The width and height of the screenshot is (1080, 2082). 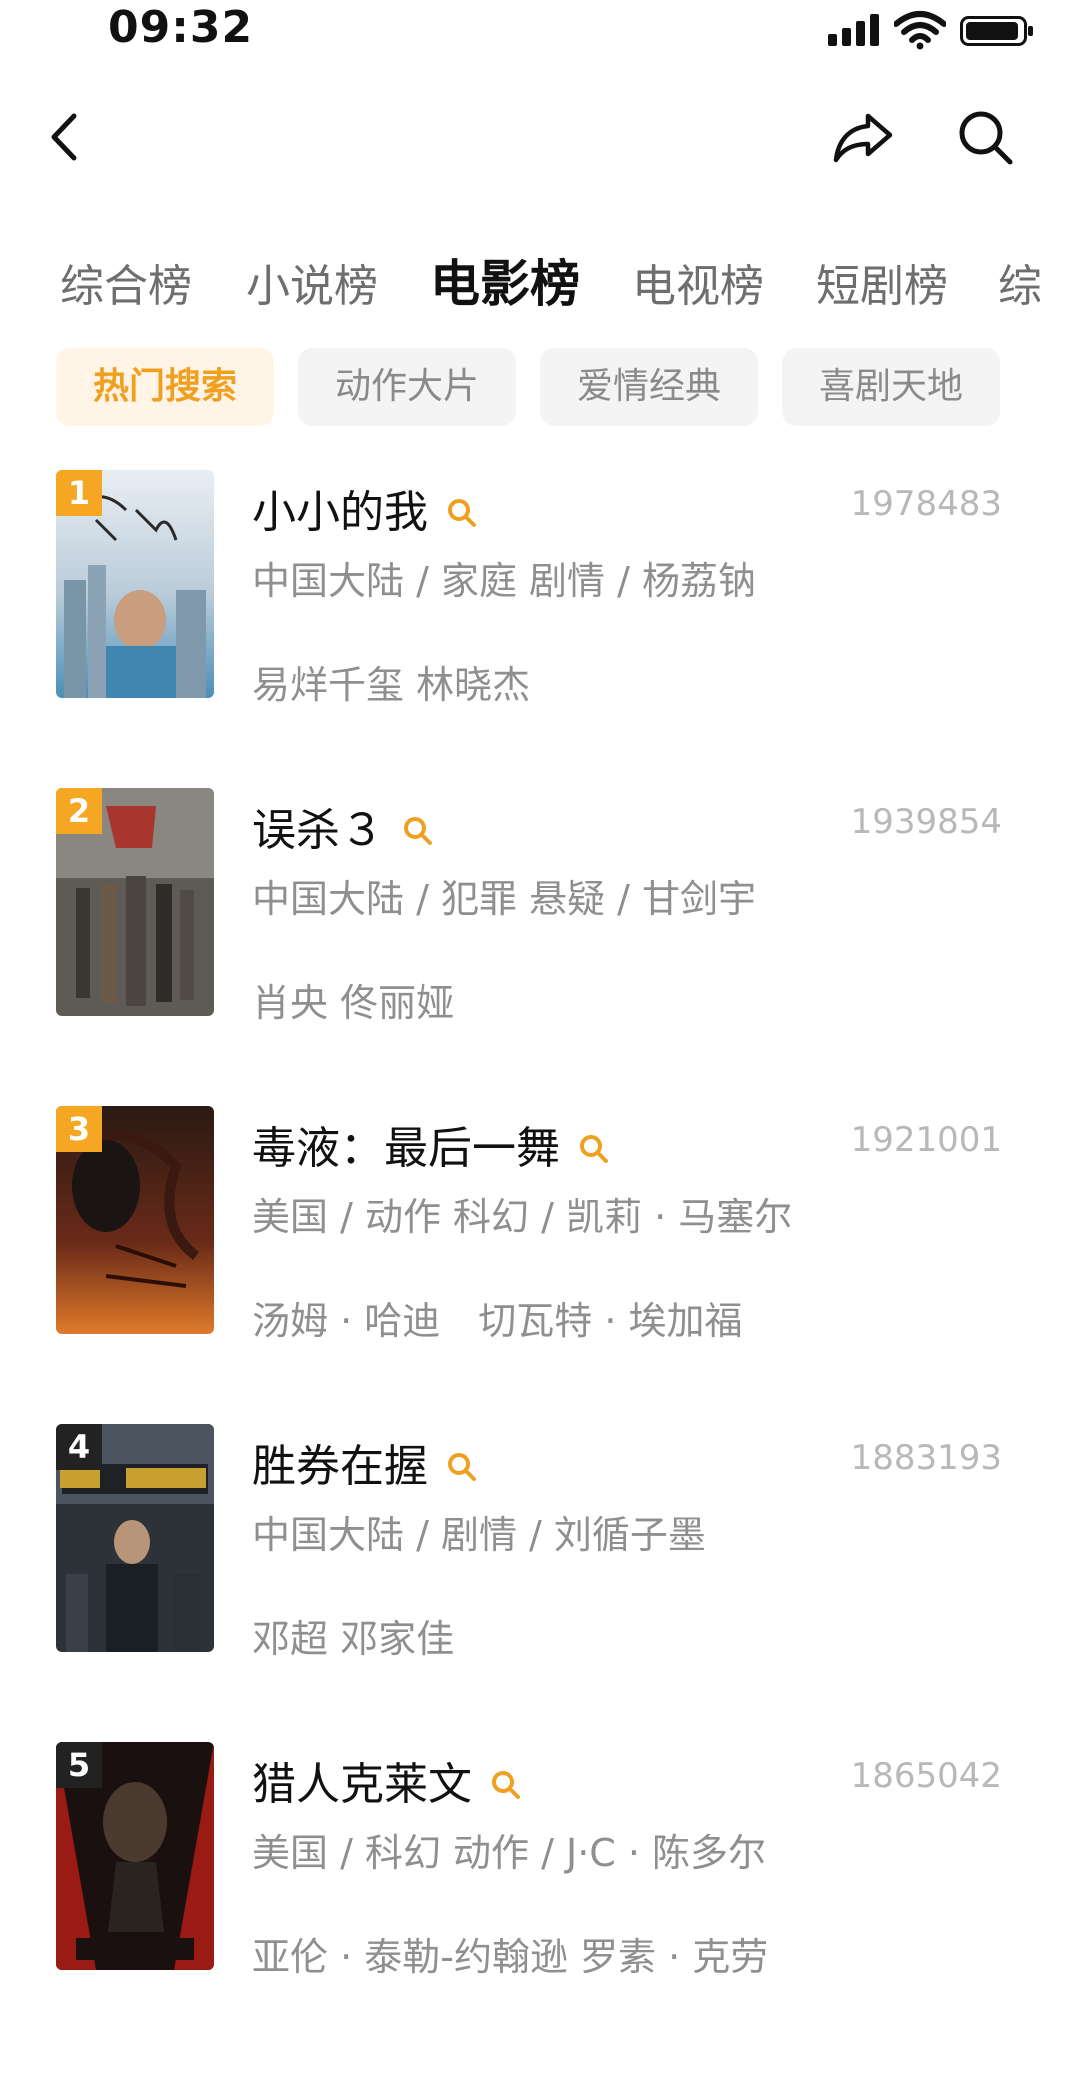 I want to click on category-tabs: 综合榜 小说榜 电影榜 电视榜 短剧榜 综, so click(x=520, y=280).